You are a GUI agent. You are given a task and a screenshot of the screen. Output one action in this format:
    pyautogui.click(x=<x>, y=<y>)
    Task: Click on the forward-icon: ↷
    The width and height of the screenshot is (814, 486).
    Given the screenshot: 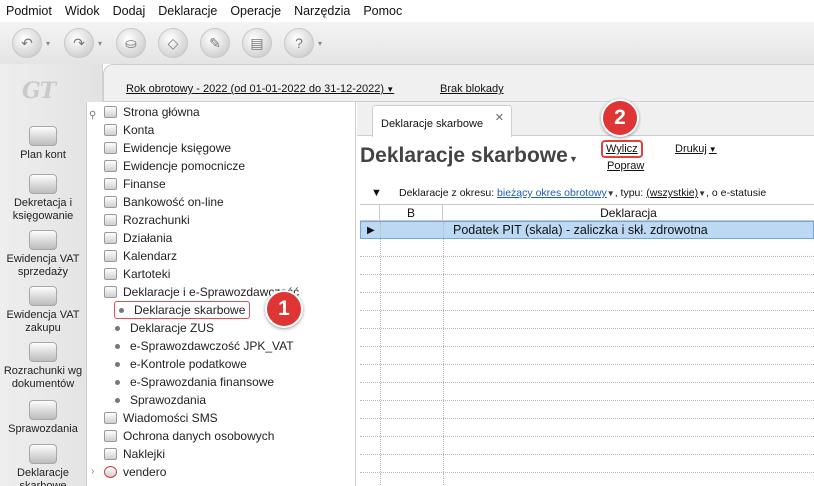 What is the action you would take?
    pyautogui.click(x=79, y=43)
    